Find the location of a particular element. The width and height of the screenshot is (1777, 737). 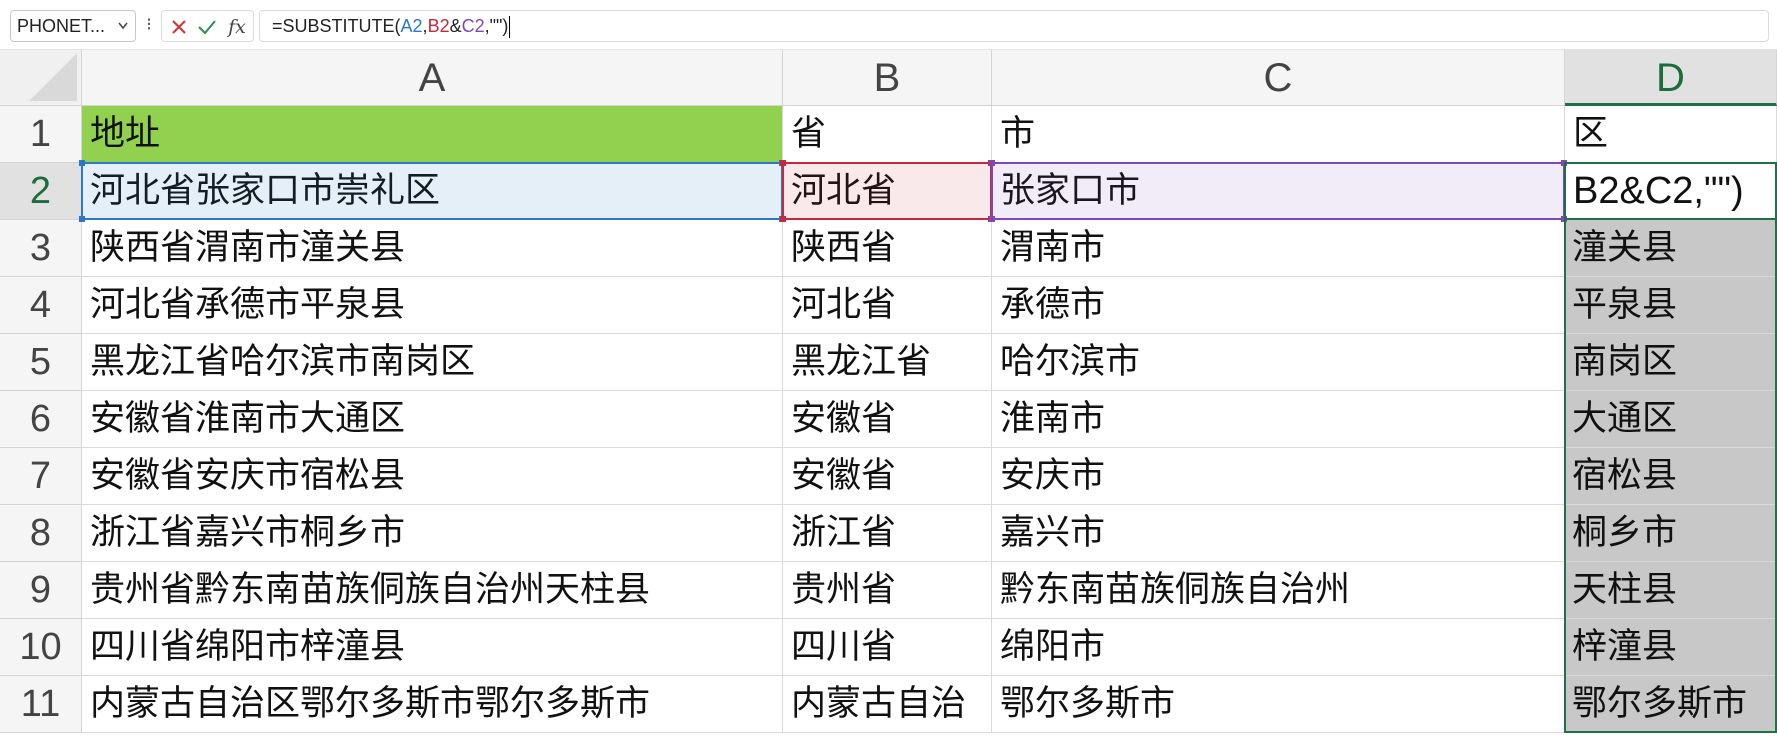

cell-c4: 承德市 is located at coordinates (1278, 305).